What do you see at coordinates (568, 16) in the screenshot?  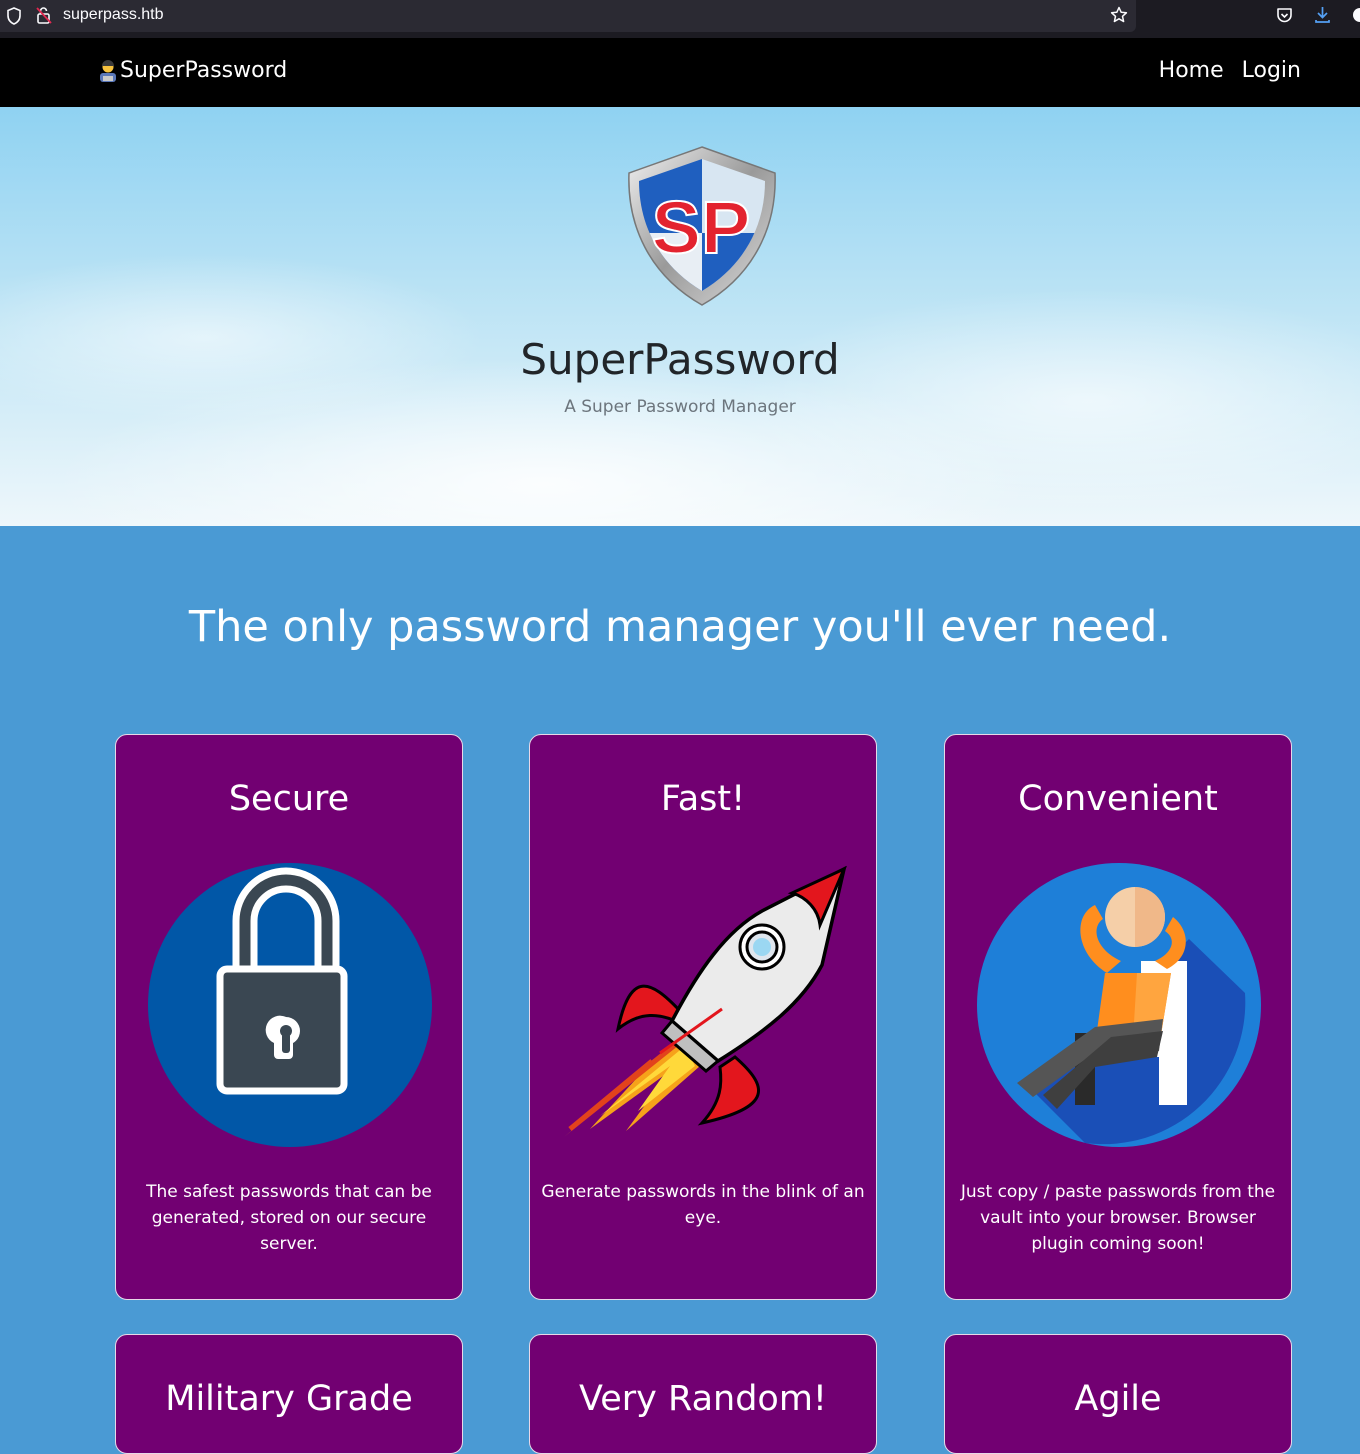 I see `url-bar: superpass.htb` at bounding box center [568, 16].